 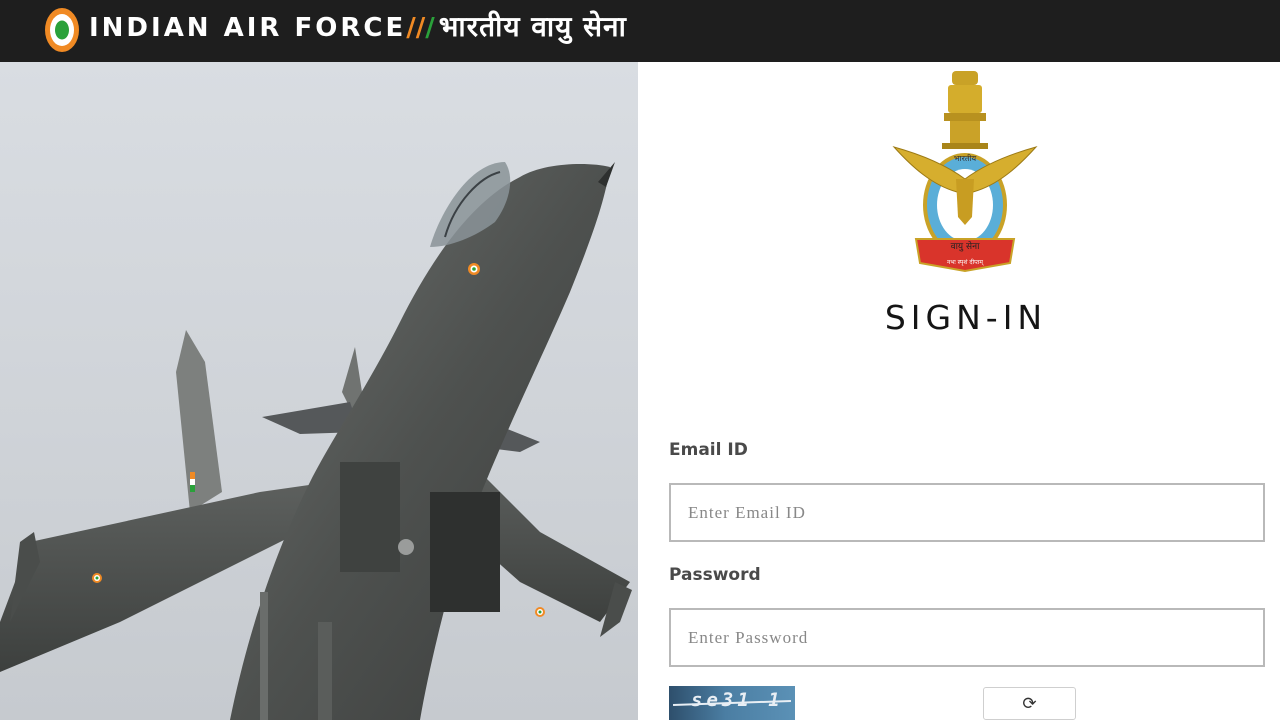 I want to click on refresh-icon: ⟳, so click(x=1029, y=703).